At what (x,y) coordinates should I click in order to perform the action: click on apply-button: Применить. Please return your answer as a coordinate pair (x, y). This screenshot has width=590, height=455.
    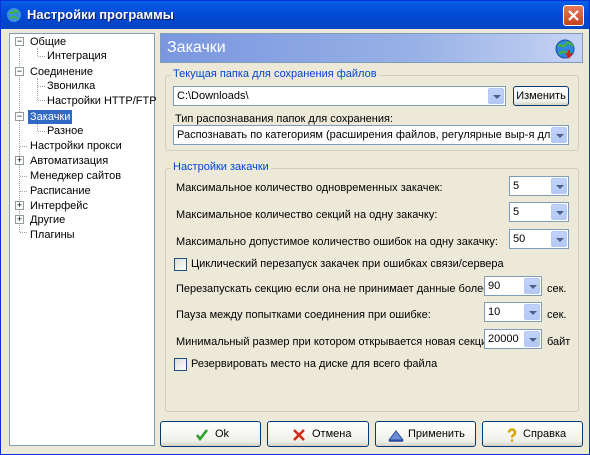
    Looking at the image, I should click on (425, 434).